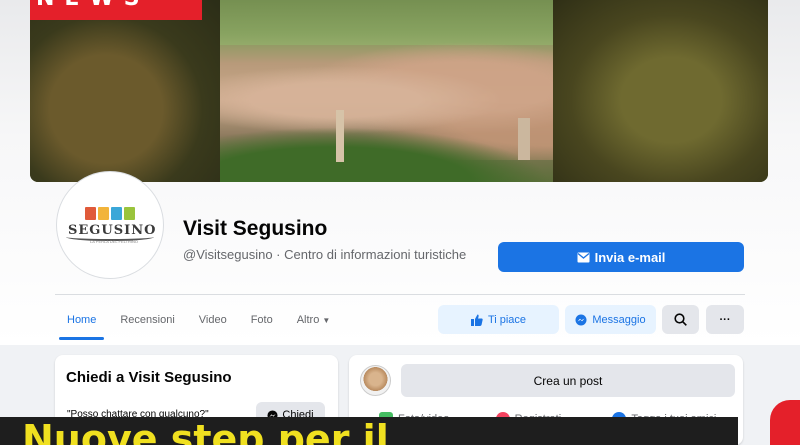  Describe the element at coordinates (375, 380) in the screenshot. I see `user-avatar` at that location.